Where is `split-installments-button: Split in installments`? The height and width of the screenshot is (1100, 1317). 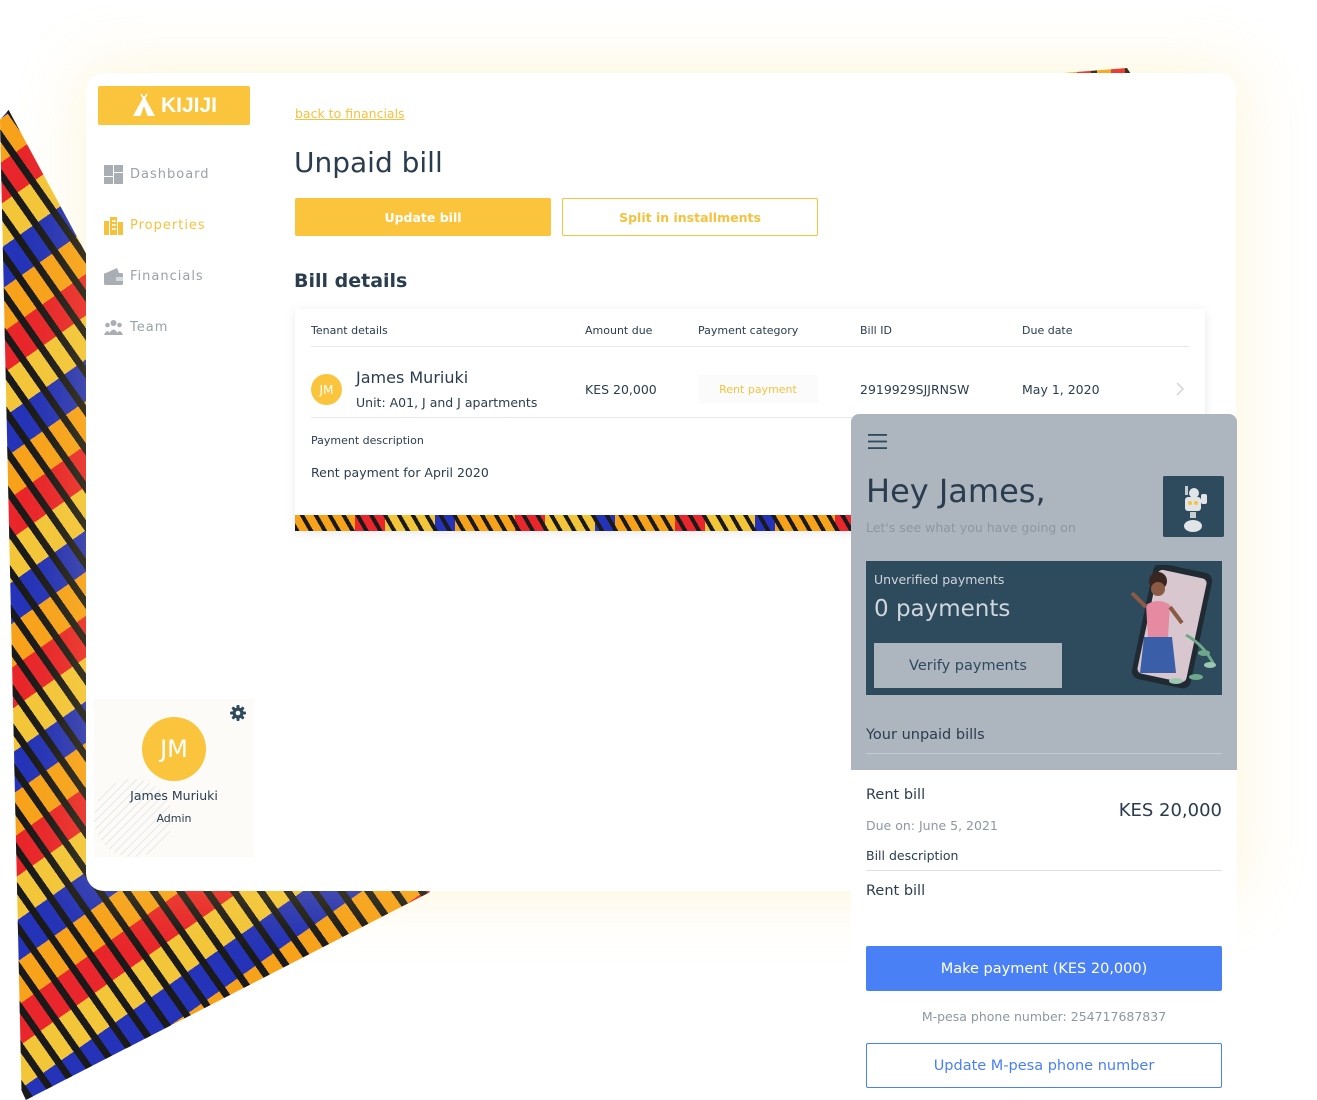
split-installments-button: Split in installments is located at coordinates (690, 217).